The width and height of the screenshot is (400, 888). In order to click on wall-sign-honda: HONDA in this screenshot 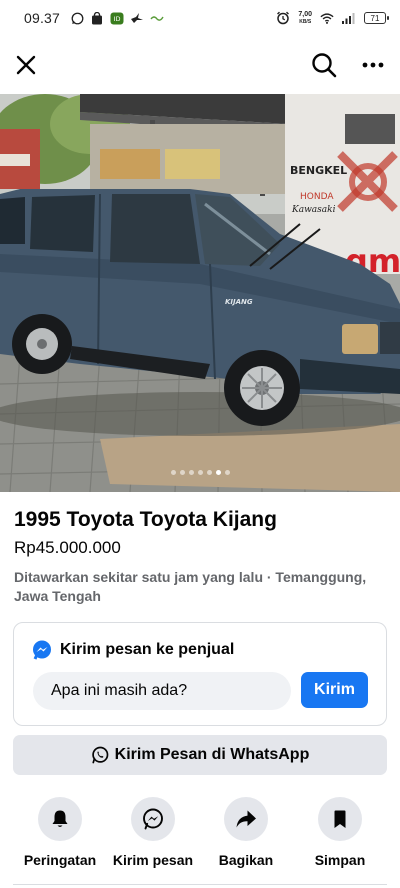, I will do `click(317, 197)`.